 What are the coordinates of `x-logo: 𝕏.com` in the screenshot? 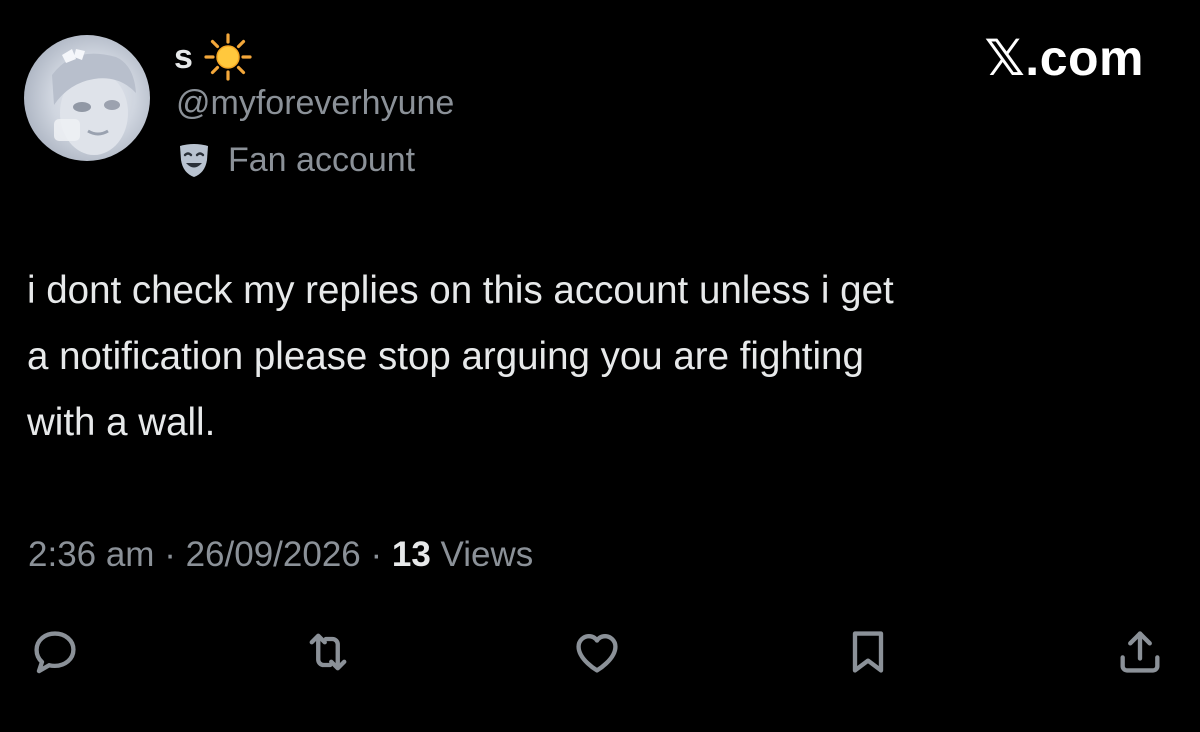 It's located at (1064, 58).